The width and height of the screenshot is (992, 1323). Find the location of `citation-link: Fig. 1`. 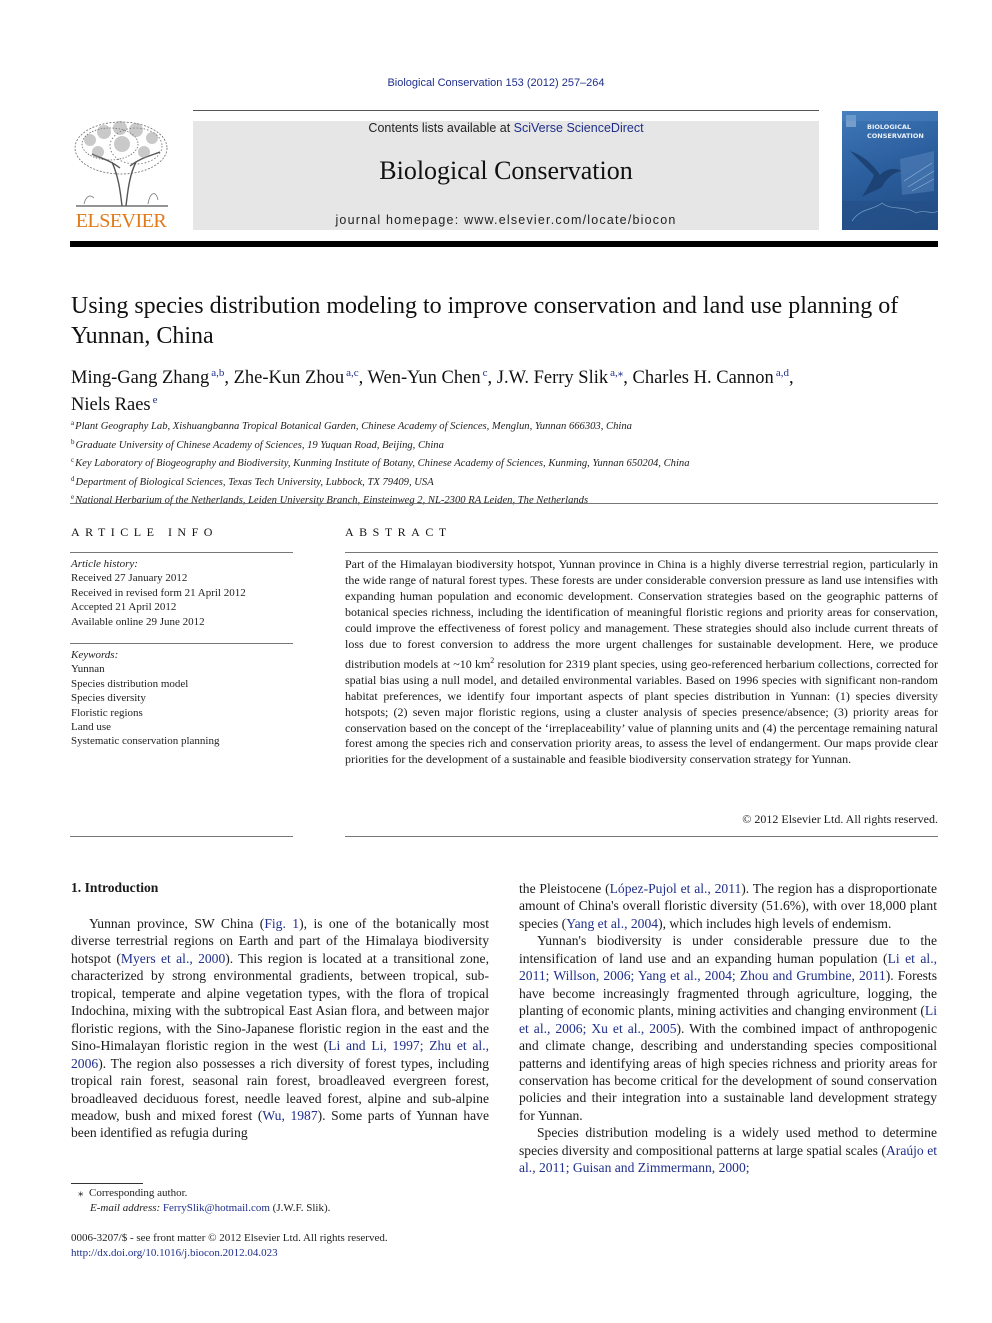

citation-link: Fig. 1 is located at coordinates (281, 923).